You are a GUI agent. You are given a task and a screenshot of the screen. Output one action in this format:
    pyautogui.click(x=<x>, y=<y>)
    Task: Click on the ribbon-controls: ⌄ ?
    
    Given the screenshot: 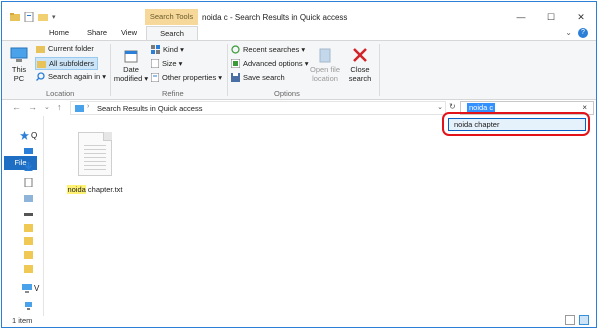 What is the action you would take?
    pyautogui.click(x=576, y=33)
    